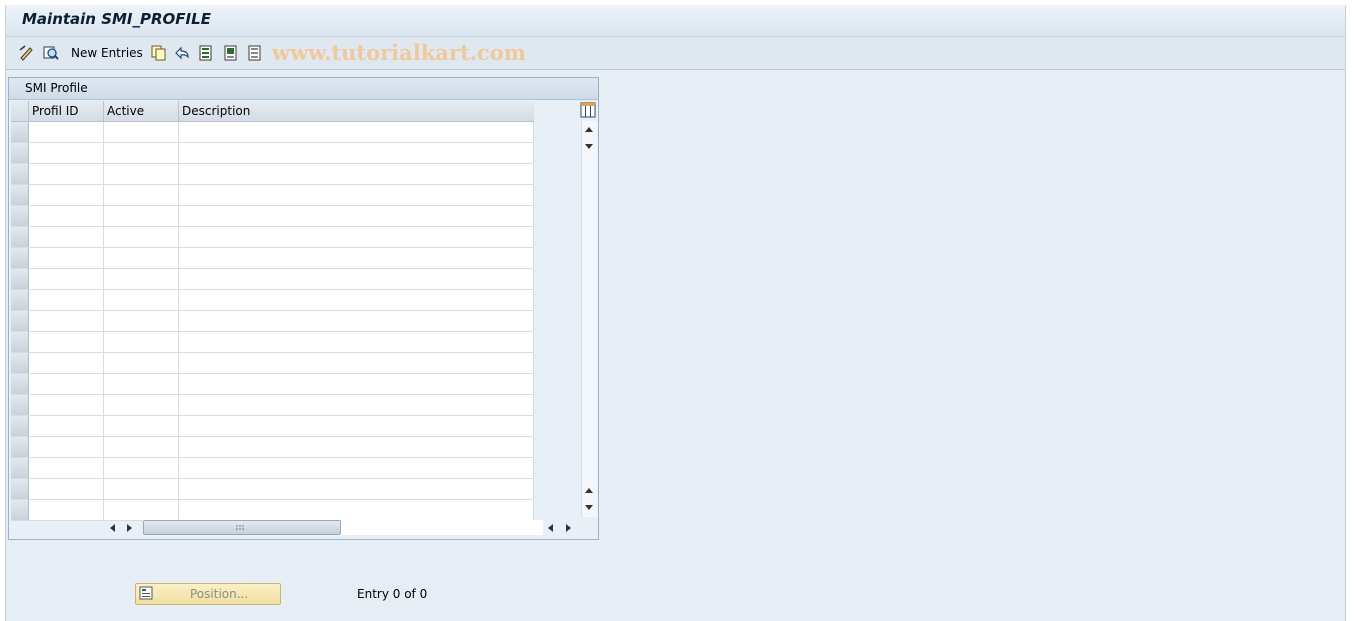 The width and height of the screenshot is (1354, 621). What do you see at coordinates (20, 111) in the screenshot?
I see `select-all-rows-corner` at bounding box center [20, 111].